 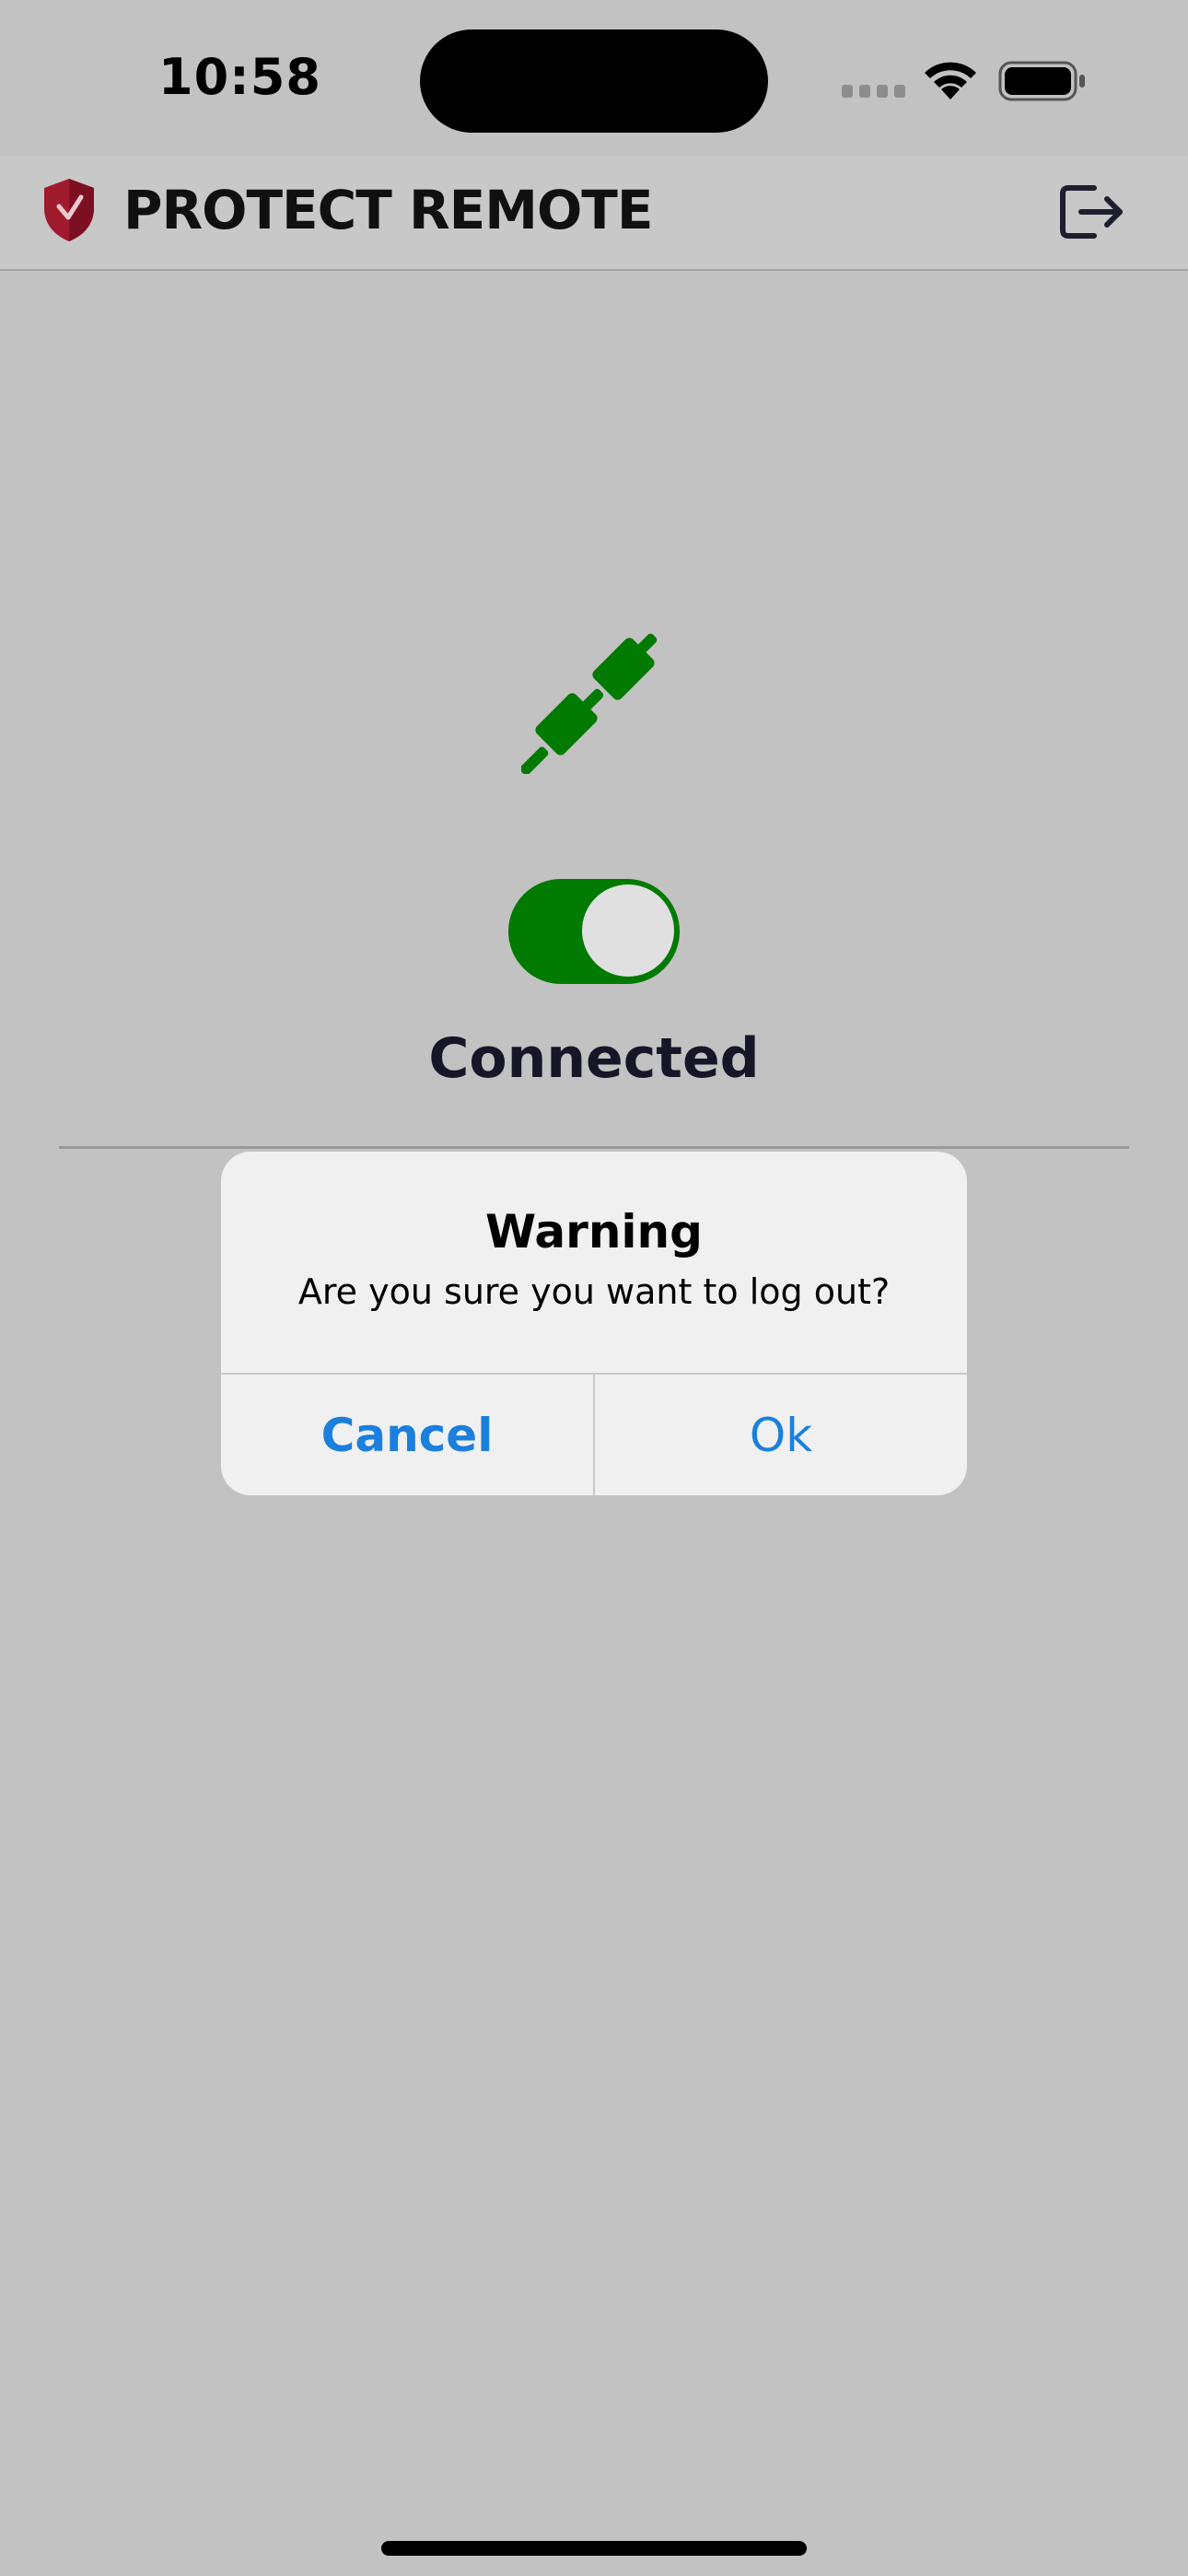 I want to click on cancel-button: Cancel, so click(x=407, y=1435).